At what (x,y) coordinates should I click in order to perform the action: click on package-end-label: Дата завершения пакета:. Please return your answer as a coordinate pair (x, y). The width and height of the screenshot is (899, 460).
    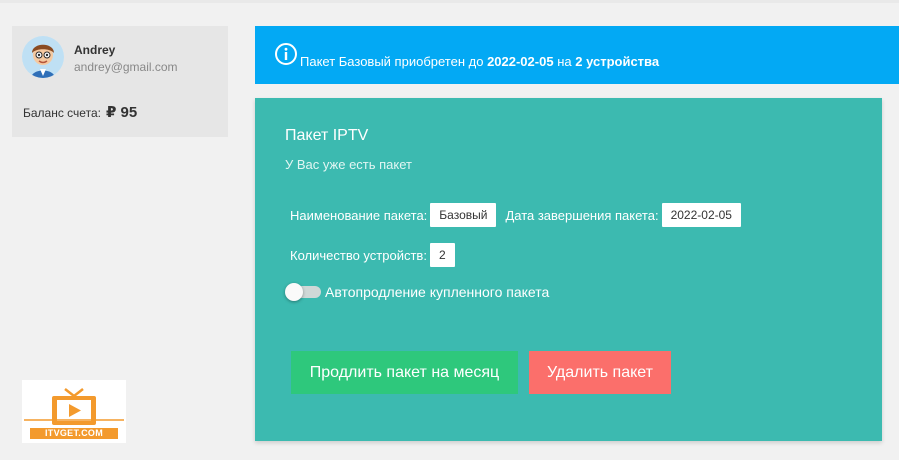
    Looking at the image, I should click on (582, 215).